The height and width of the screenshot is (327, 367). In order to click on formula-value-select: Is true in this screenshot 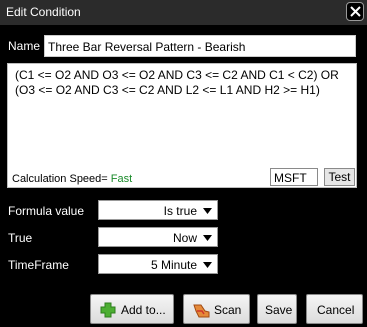, I will do `click(158, 210)`.